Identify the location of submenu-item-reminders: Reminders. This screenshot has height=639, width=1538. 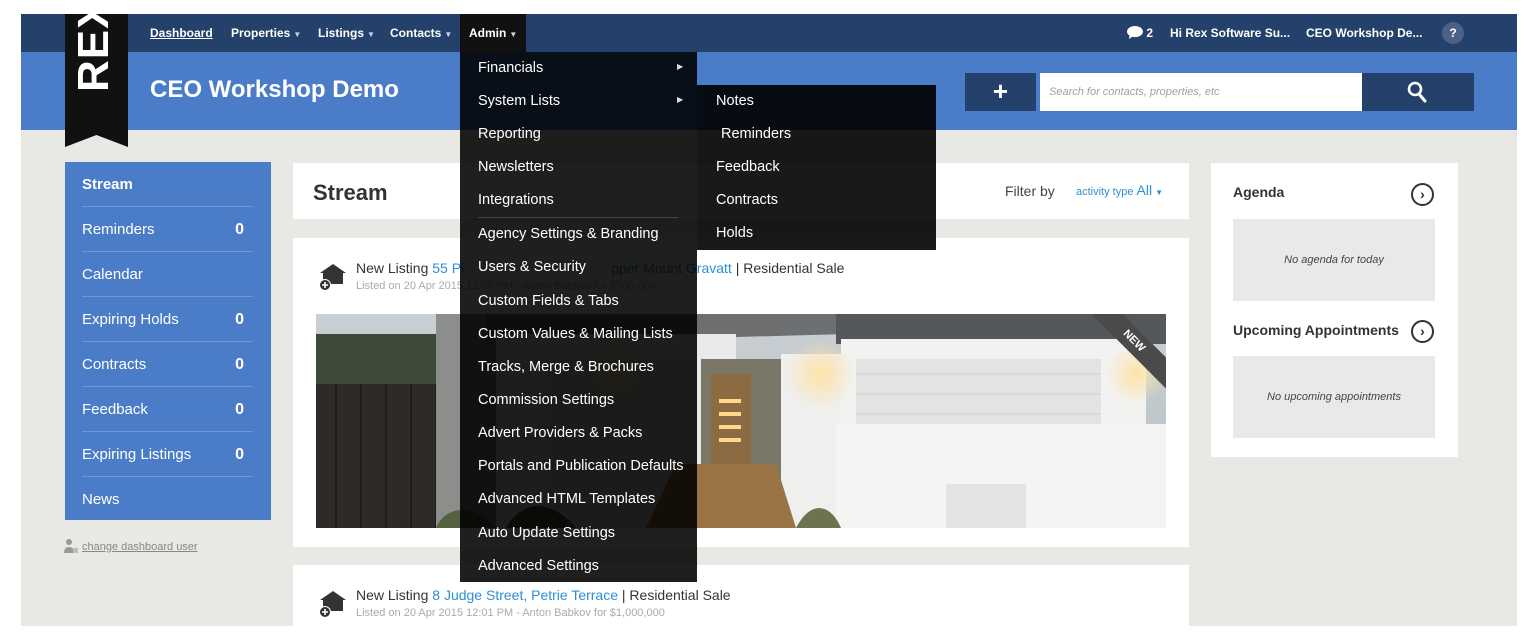
(756, 134).